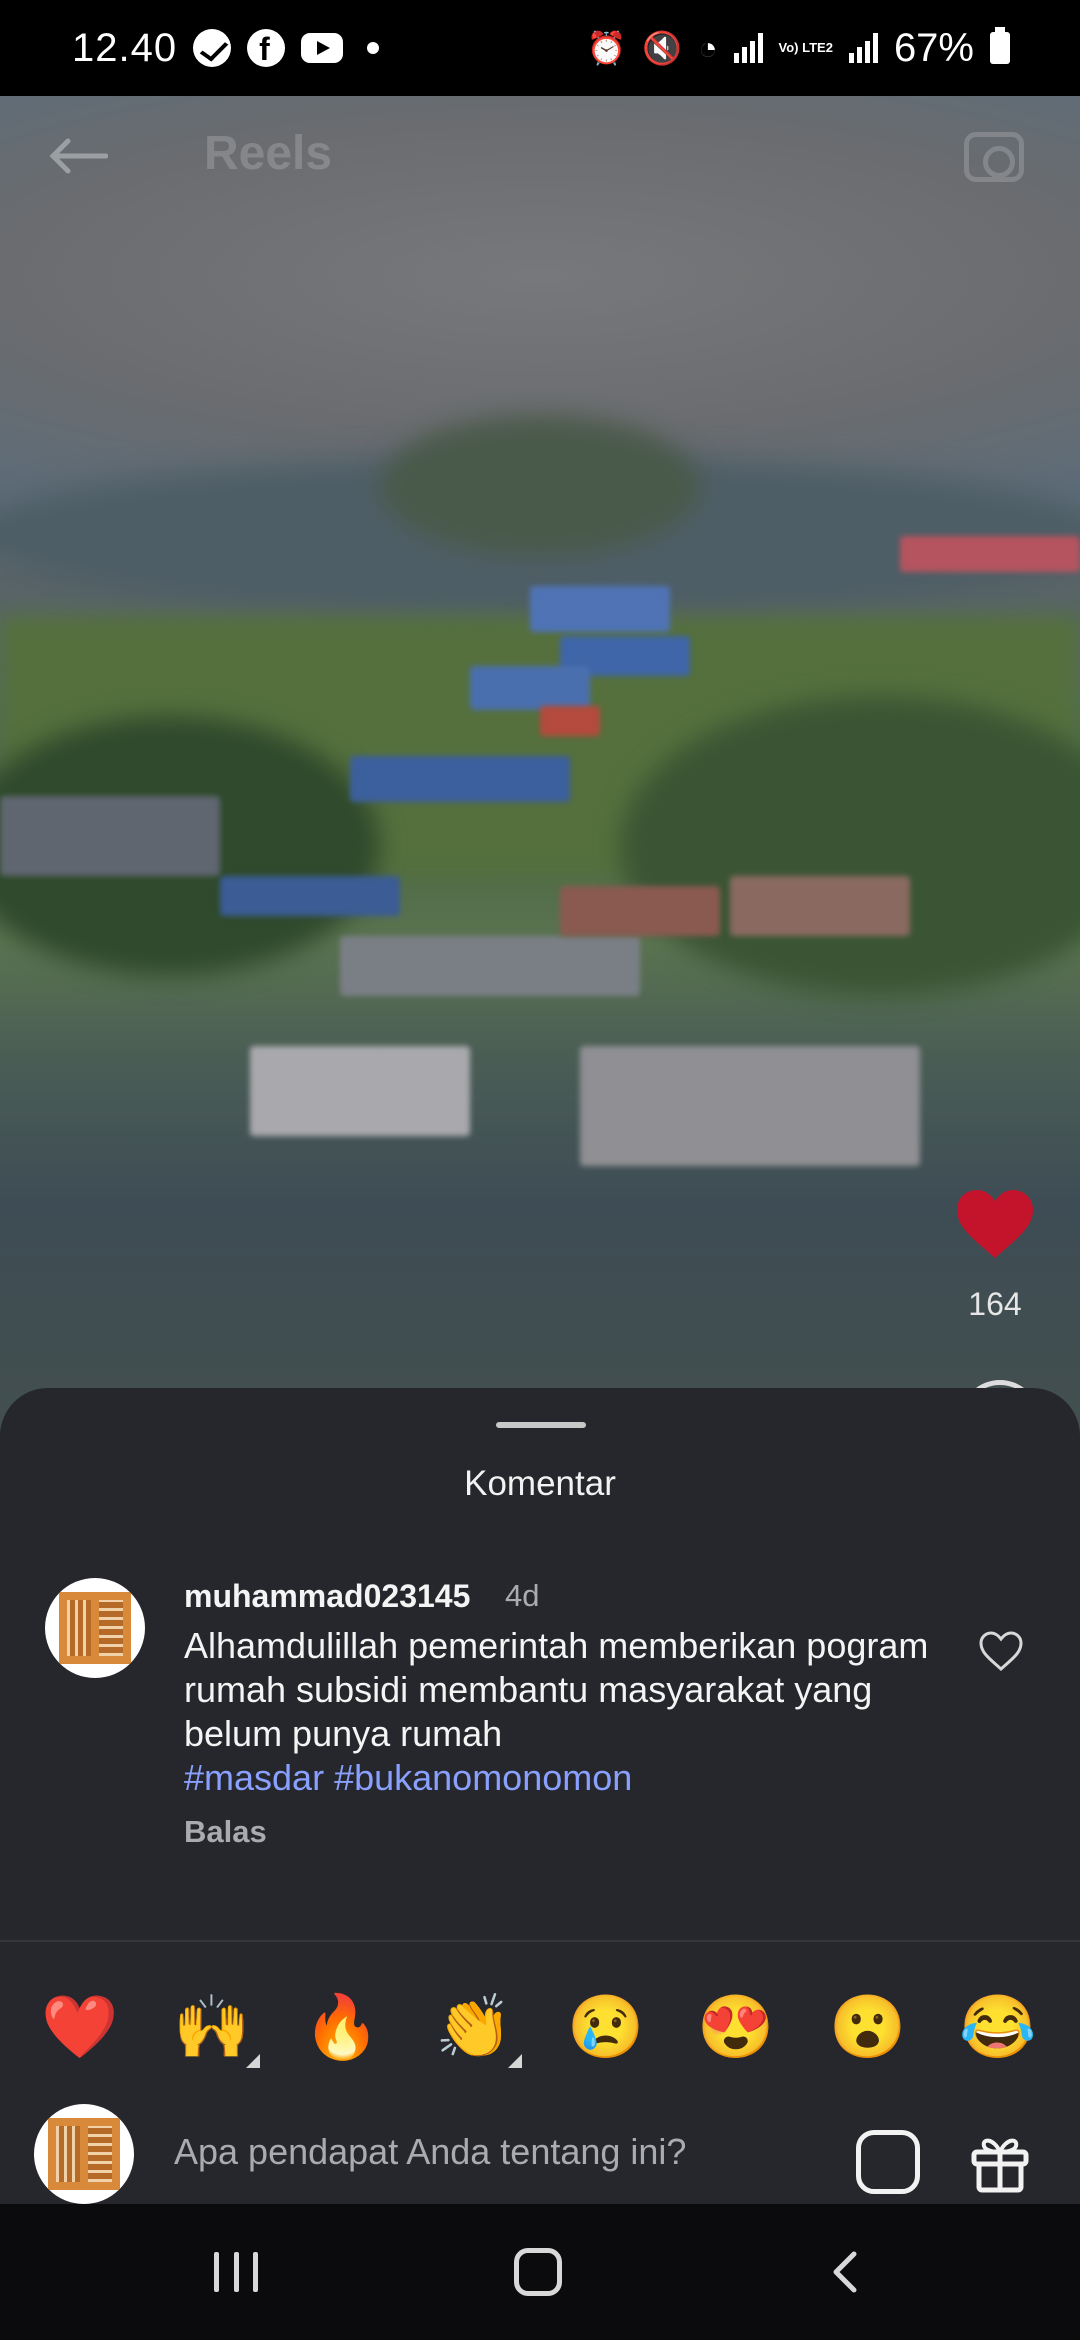 The width and height of the screenshot is (1080, 2340). Describe the element at coordinates (846, 2272) in the screenshot. I see `back-icon` at that location.